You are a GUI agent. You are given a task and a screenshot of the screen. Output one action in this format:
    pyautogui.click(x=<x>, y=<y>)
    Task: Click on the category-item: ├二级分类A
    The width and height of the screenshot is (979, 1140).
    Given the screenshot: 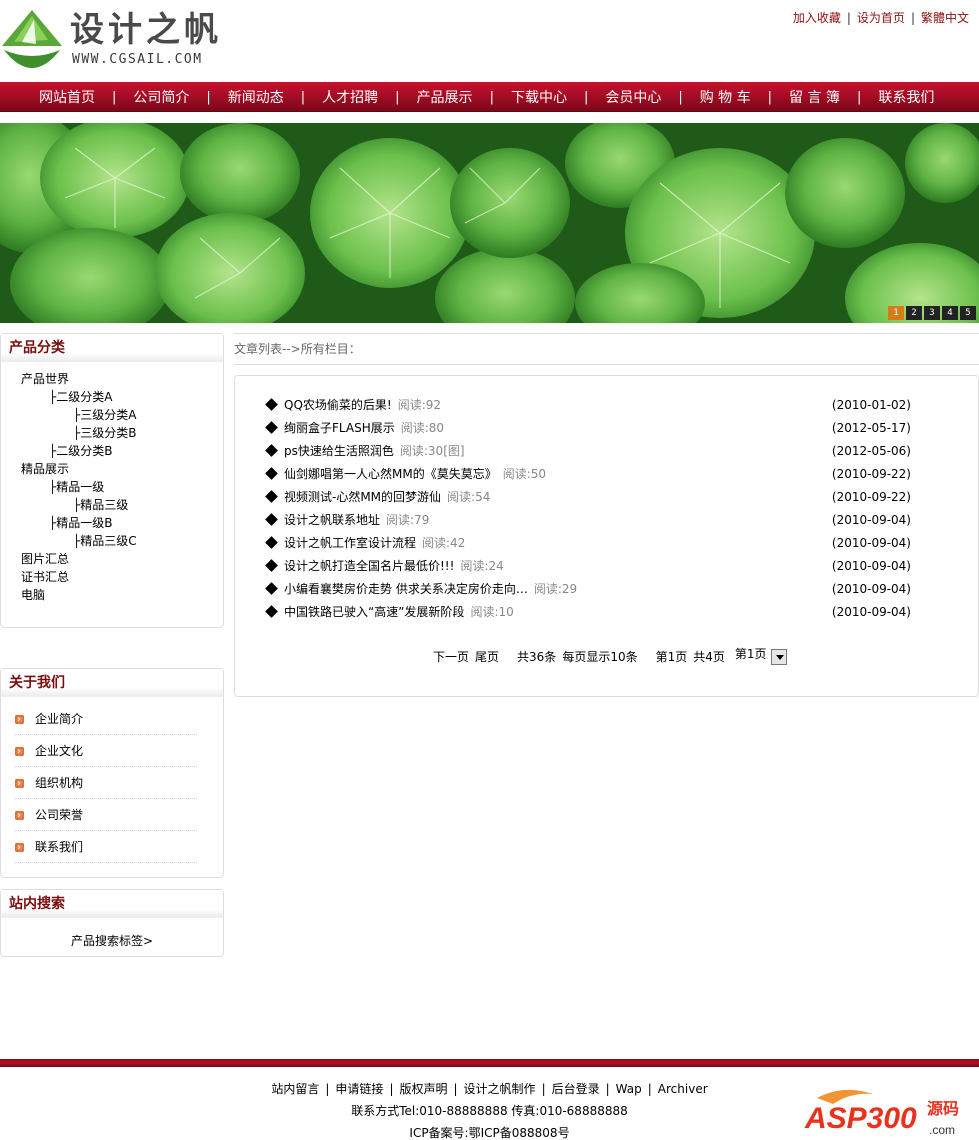 What is the action you would take?
    pyautogui.click(x=112, y=397)
    